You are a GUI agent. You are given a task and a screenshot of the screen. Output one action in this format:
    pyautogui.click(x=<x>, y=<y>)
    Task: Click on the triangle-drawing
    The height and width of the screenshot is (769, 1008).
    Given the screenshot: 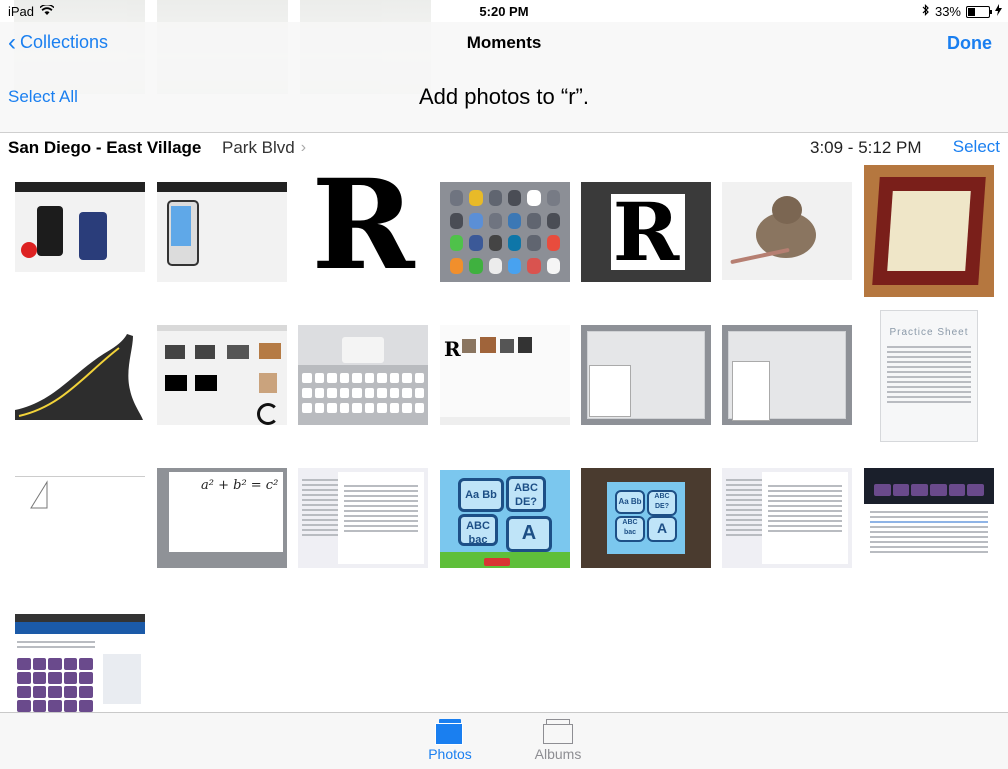 What is the action you would take?
    pyautogui.click(x=39, y=494)
    